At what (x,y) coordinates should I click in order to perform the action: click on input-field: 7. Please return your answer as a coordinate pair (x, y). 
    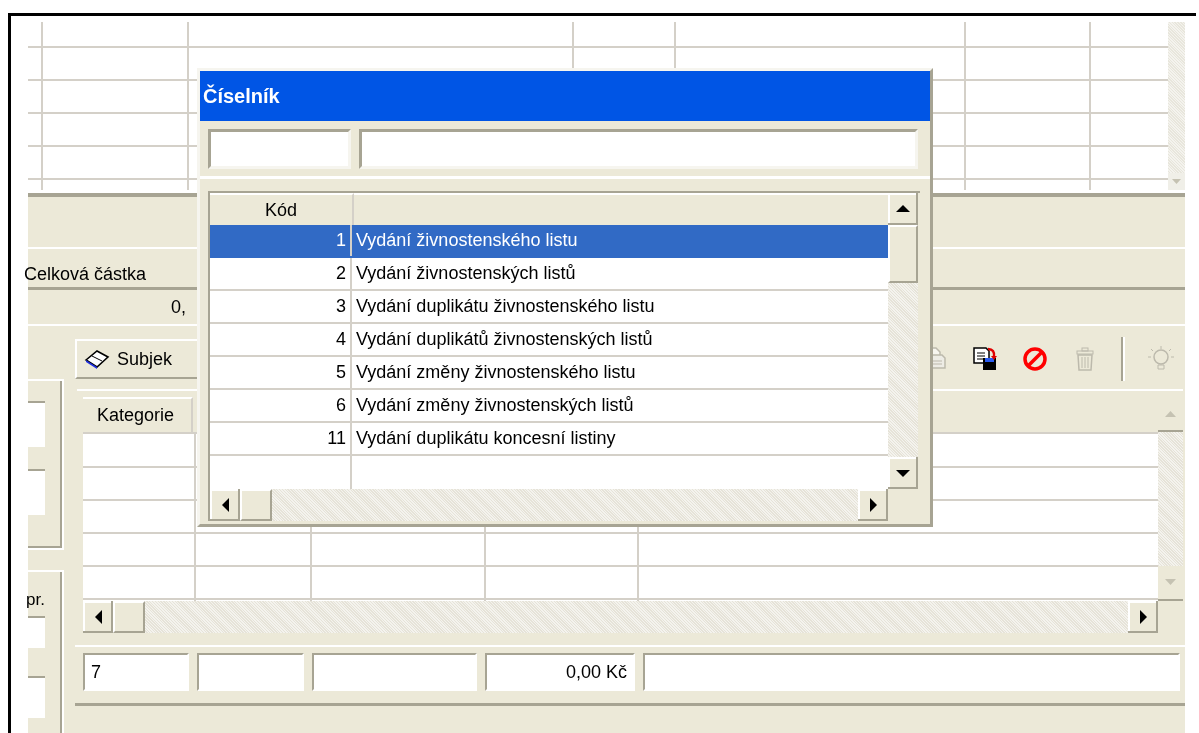
    Looking at the image, I should click on (136, 672).